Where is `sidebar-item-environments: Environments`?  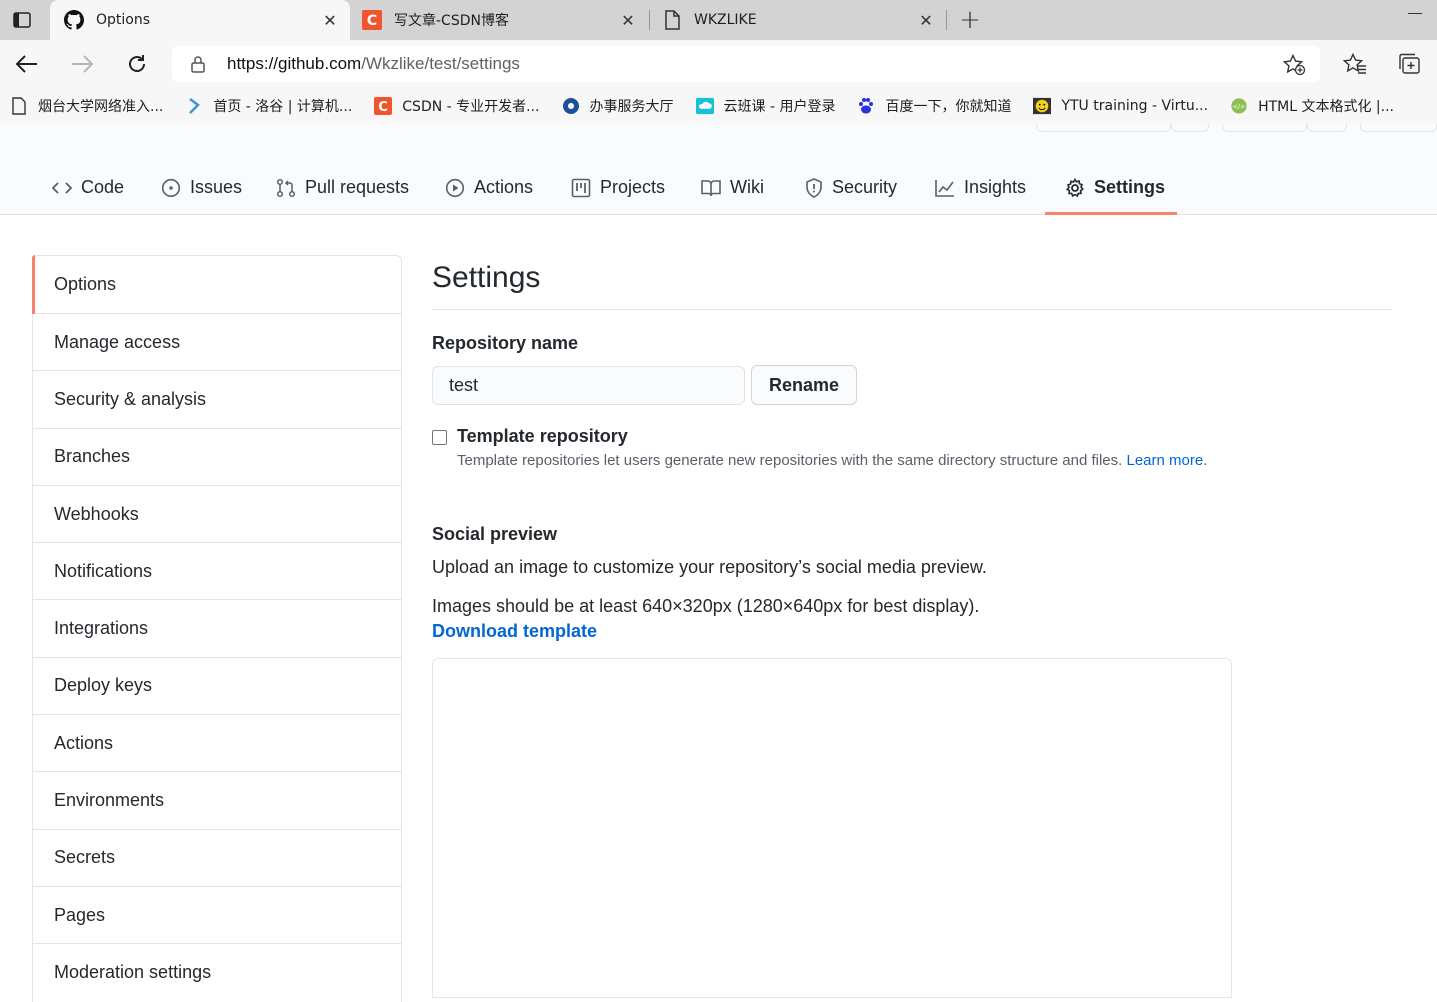 sidebar-item-environments: Environments is located at coordinates (217, 801).